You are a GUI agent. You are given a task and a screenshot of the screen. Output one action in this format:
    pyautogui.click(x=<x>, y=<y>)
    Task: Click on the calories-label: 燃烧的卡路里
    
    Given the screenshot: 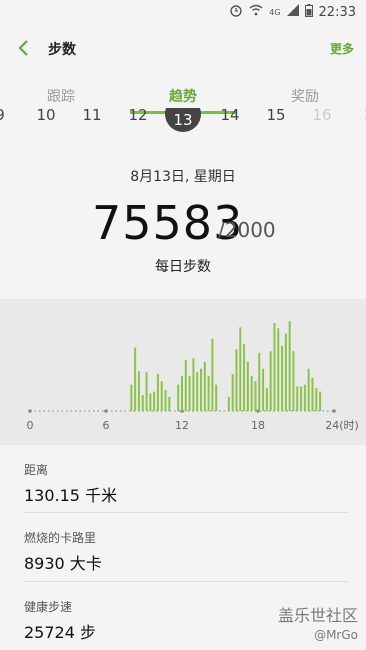 What is the action you would take?
    pyautogui.click(x=60, y=538)
    